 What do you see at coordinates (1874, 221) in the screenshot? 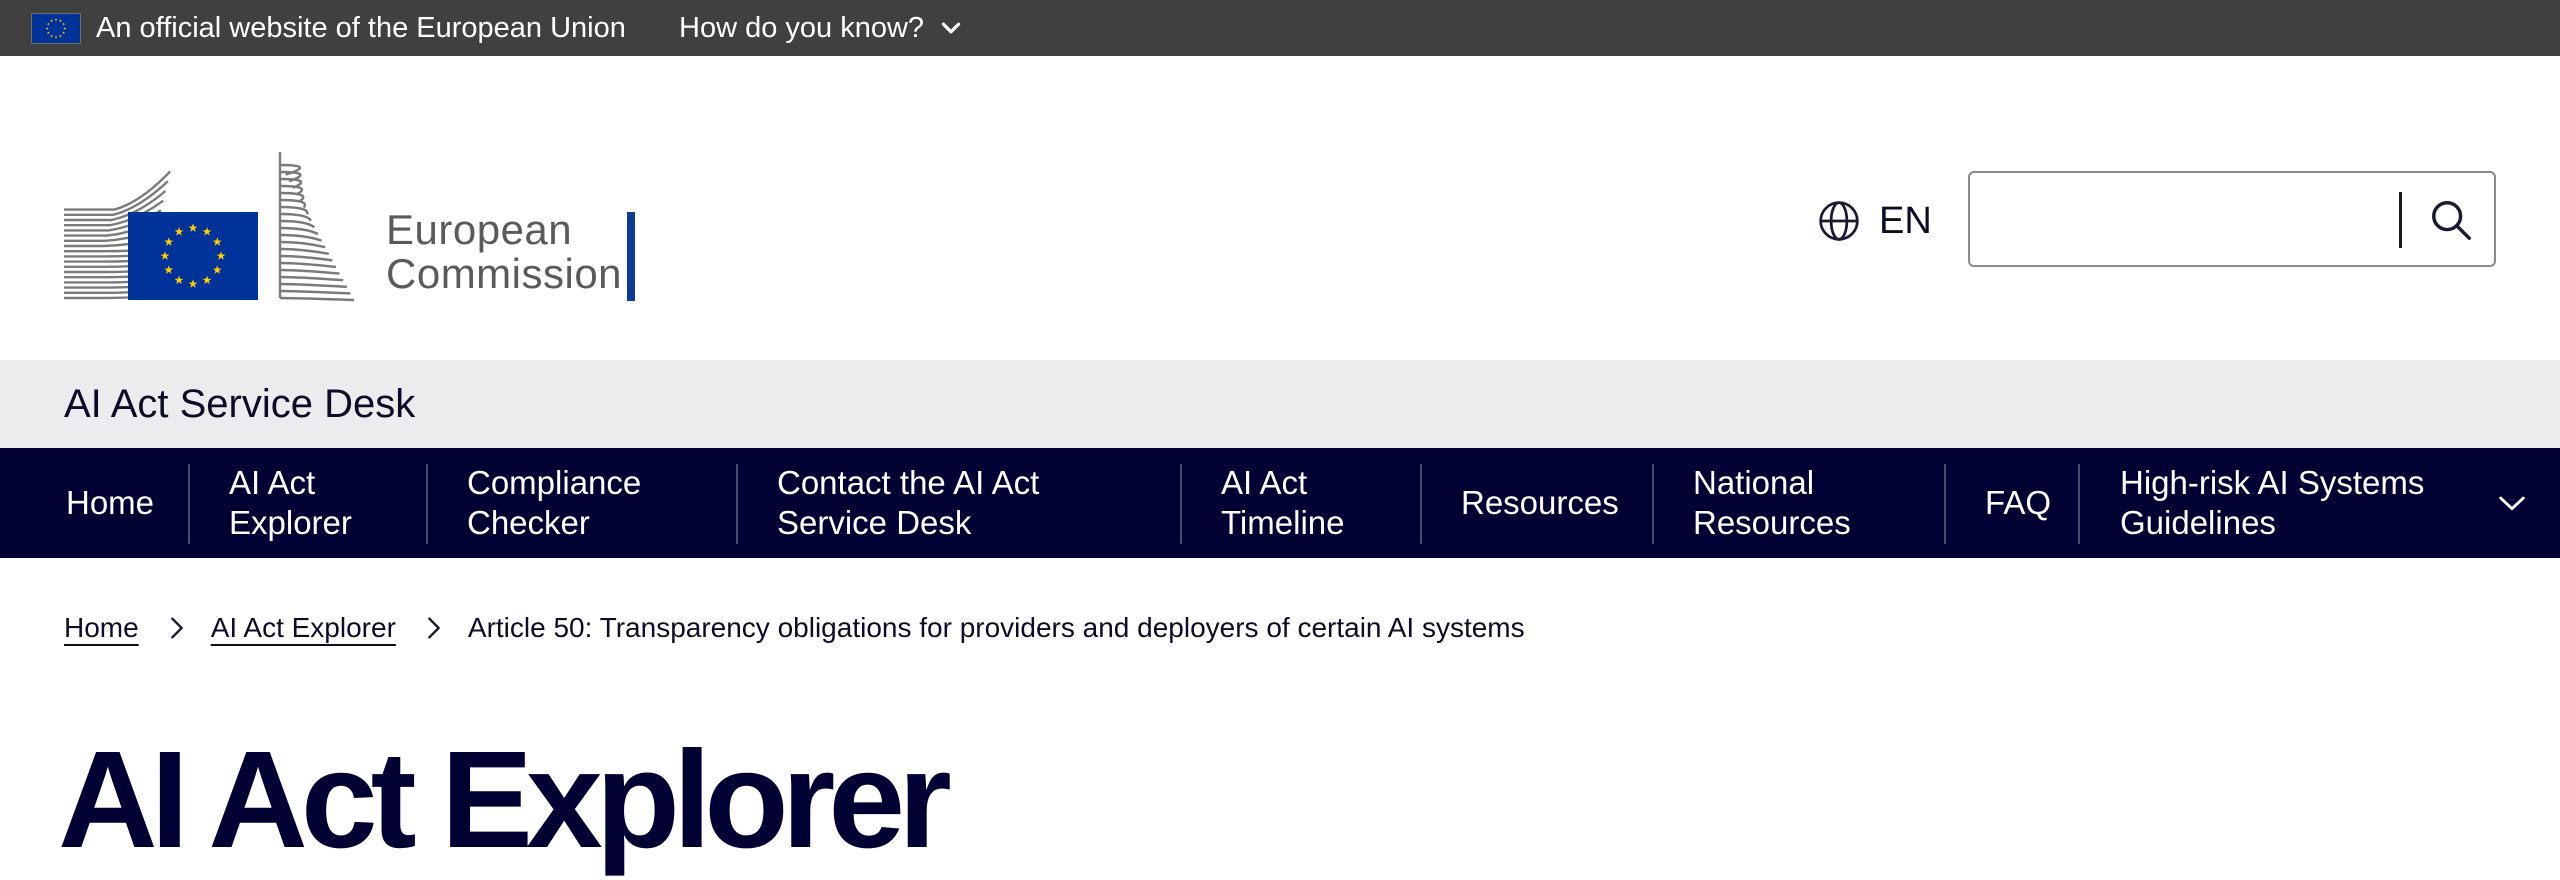
I see `language-selector: EN` at bounding box center [1874, 221].